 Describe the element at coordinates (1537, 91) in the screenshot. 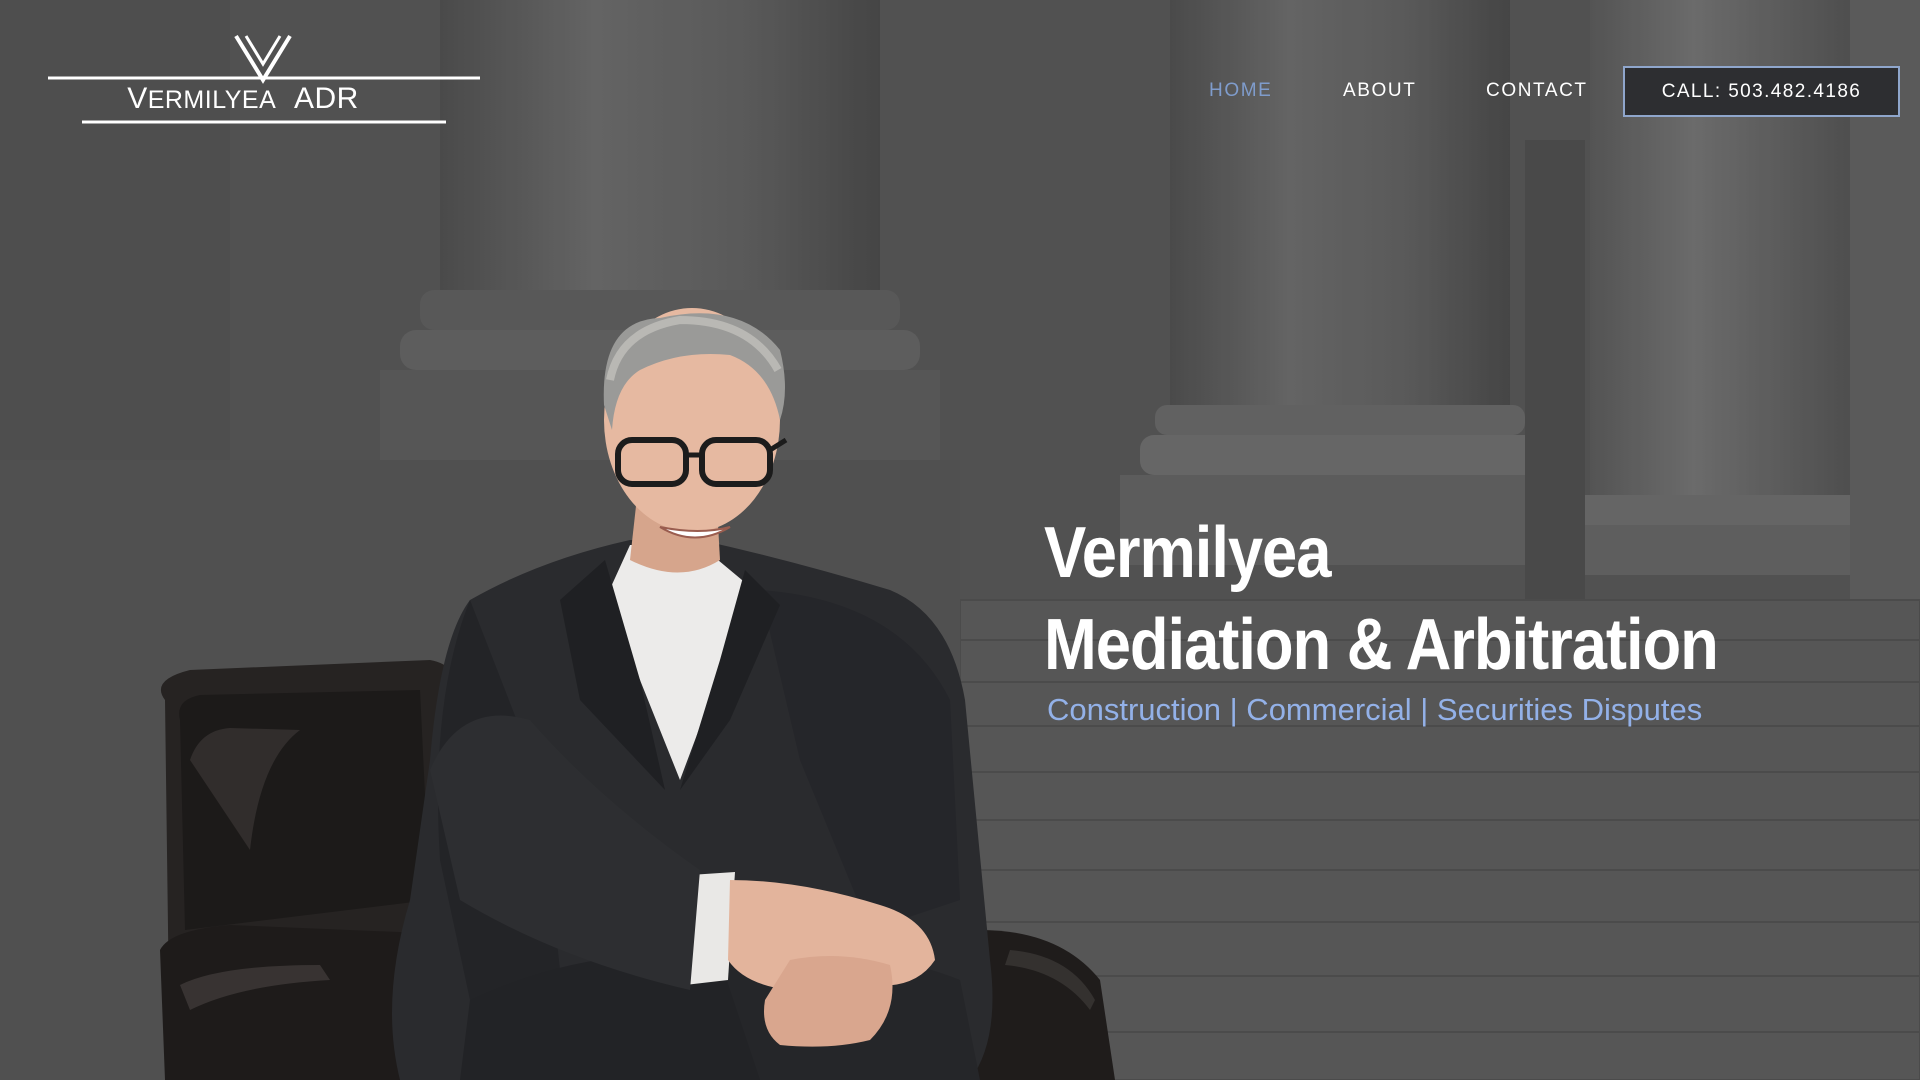

I see `nav-contact-link: CONTACT` at that location.